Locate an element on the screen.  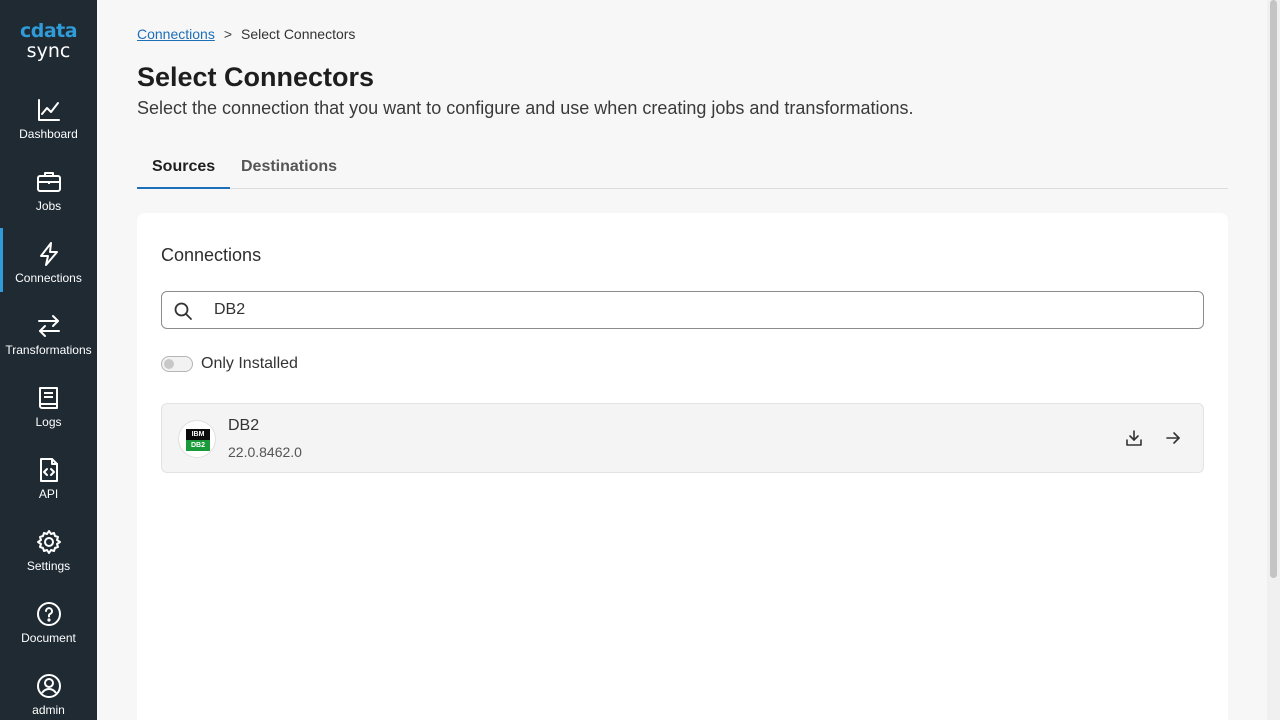
scrollbar is located at coordinates (1273, 360).